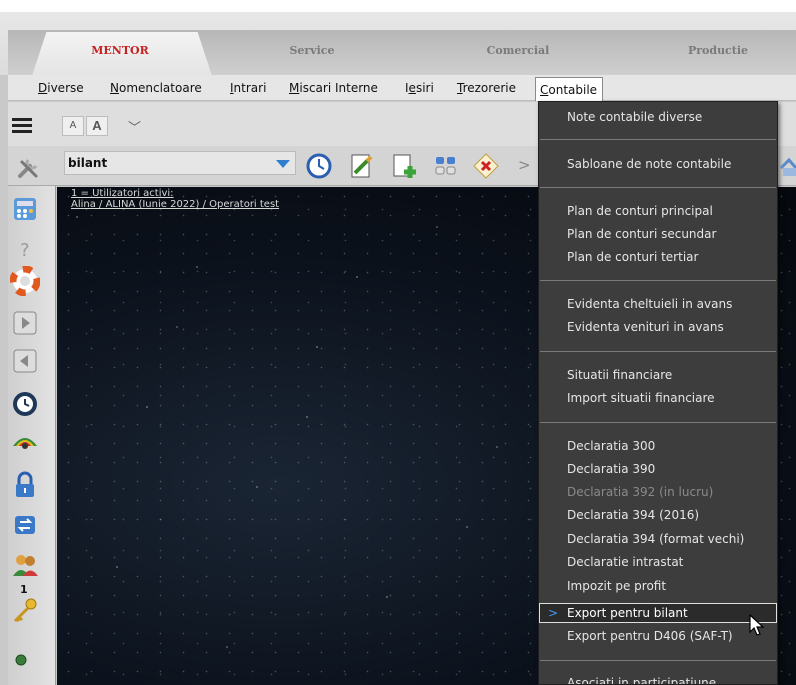 The image size is (796, 685). I want to click on menu-miscari-rest: iscari Interne, so click(338, 88).